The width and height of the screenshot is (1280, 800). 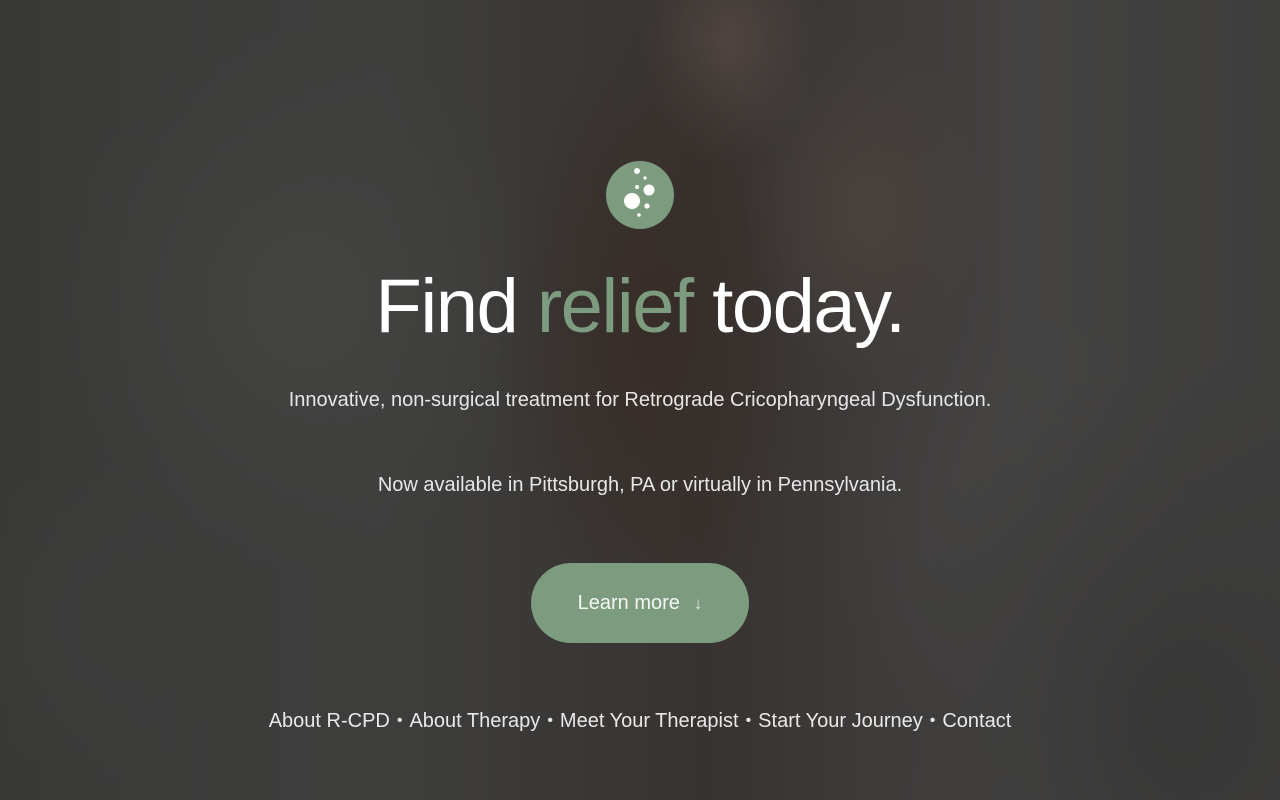 I want to click on page-title: Find relief today., so click(x=640, y=307).